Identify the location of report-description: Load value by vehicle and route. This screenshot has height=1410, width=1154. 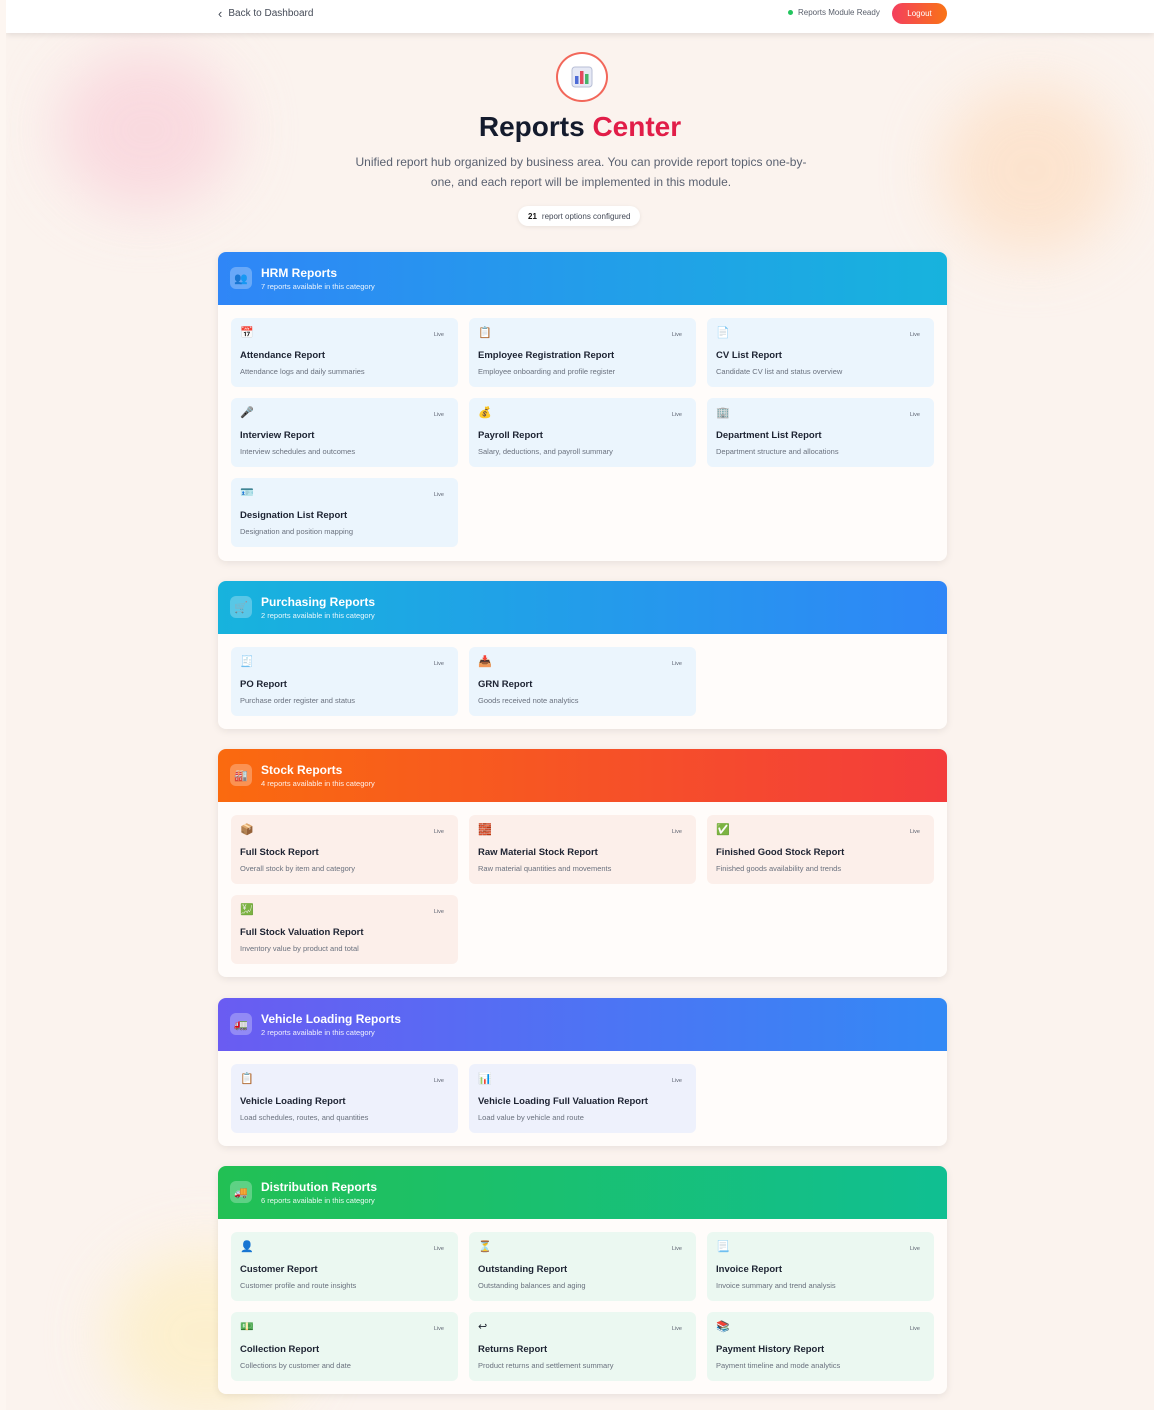
(531, 1117).